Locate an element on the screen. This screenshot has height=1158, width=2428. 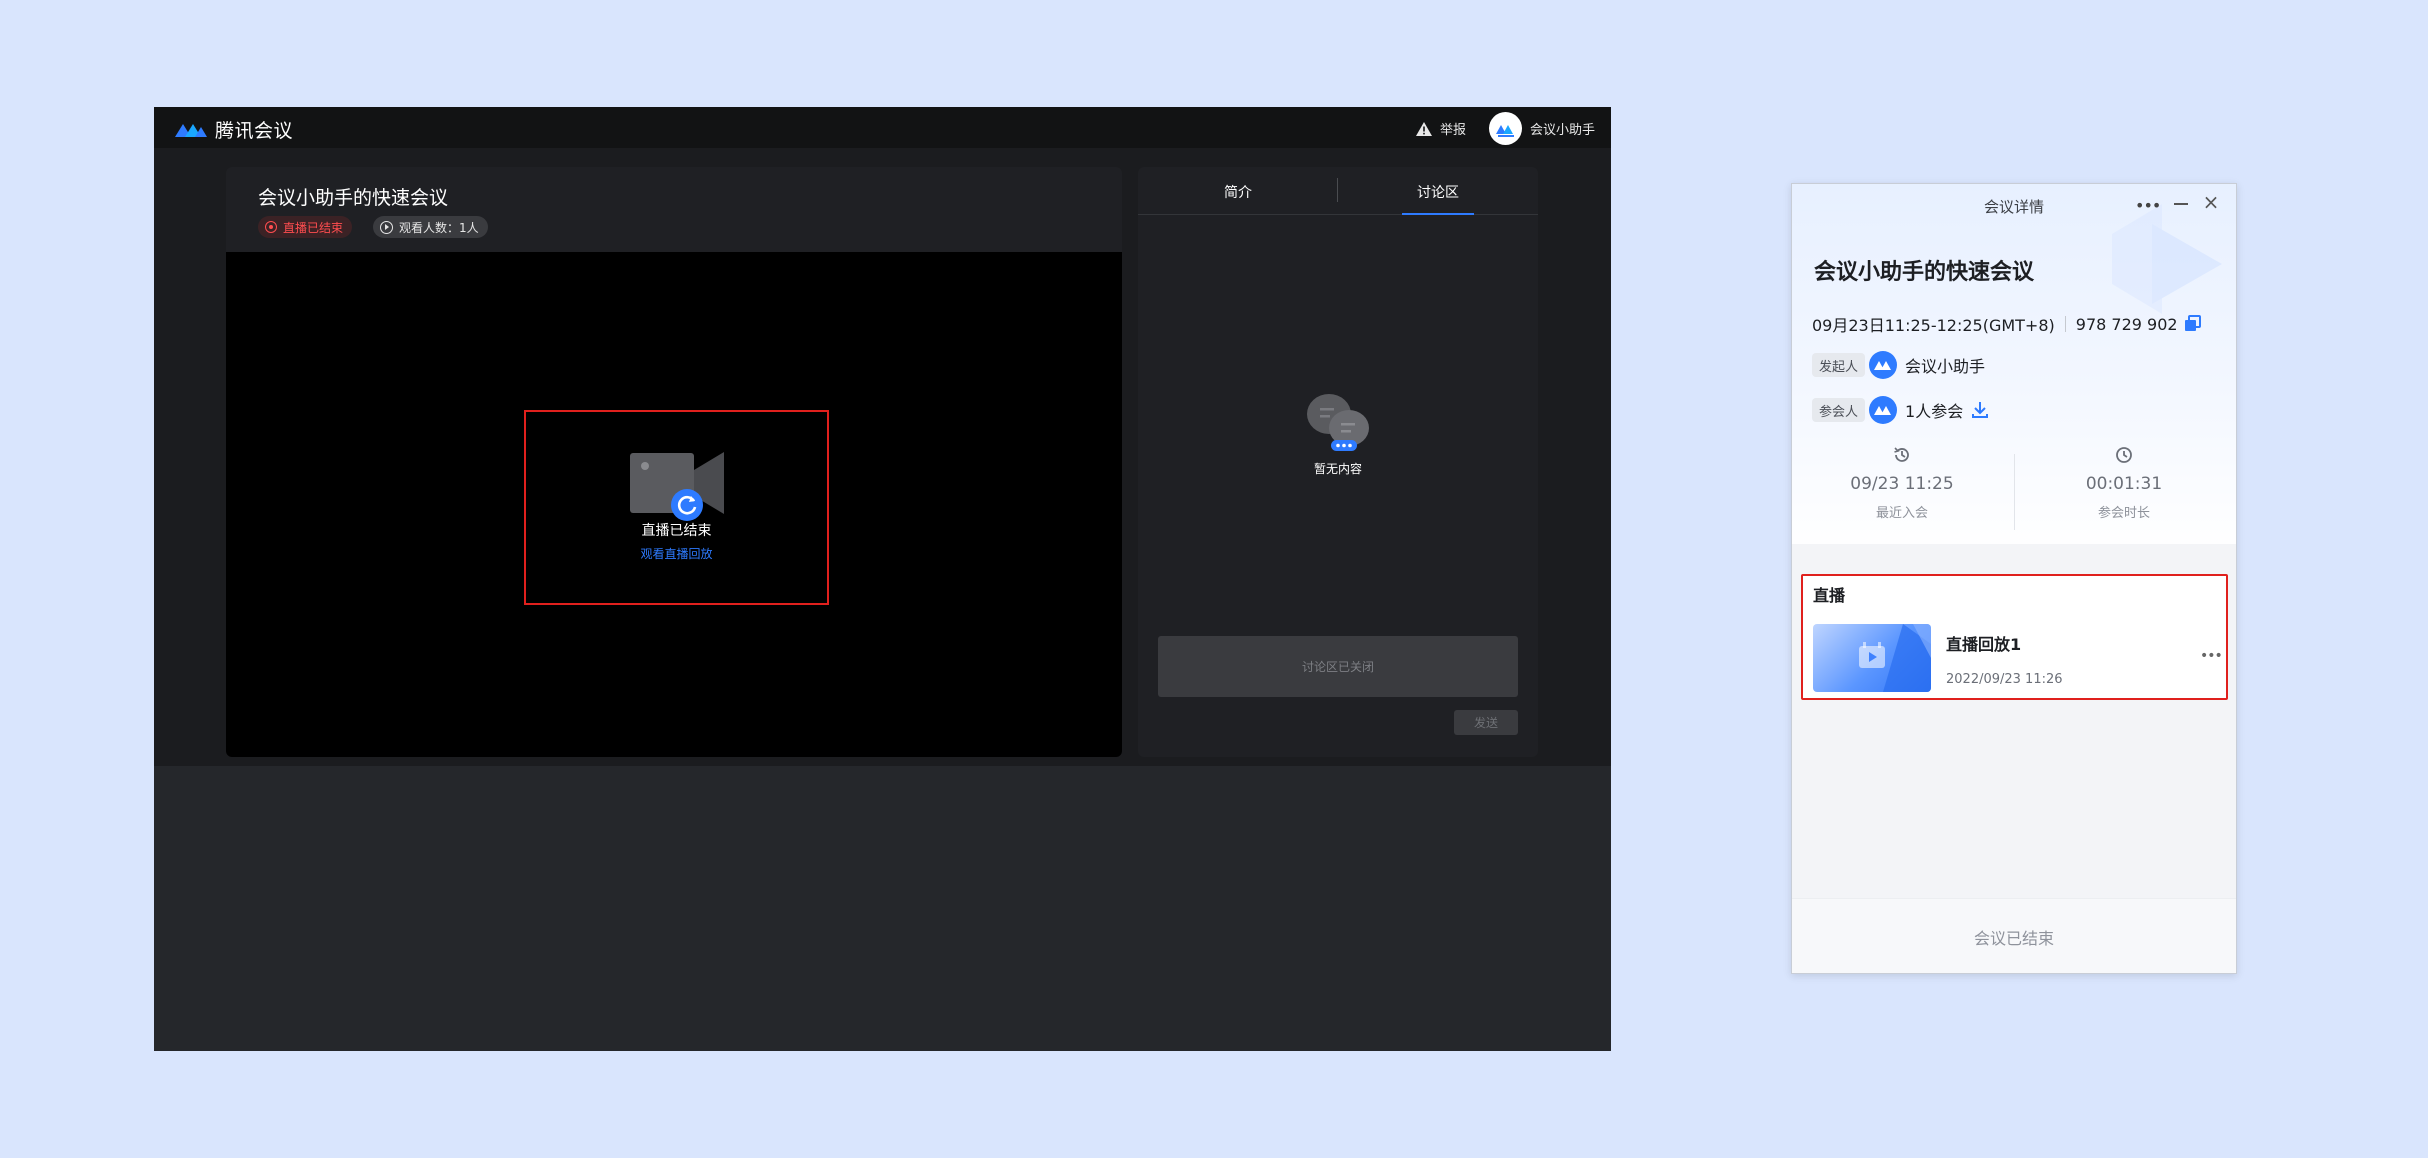
chat-bubbles-icon is located at coordinates (1338, 422).